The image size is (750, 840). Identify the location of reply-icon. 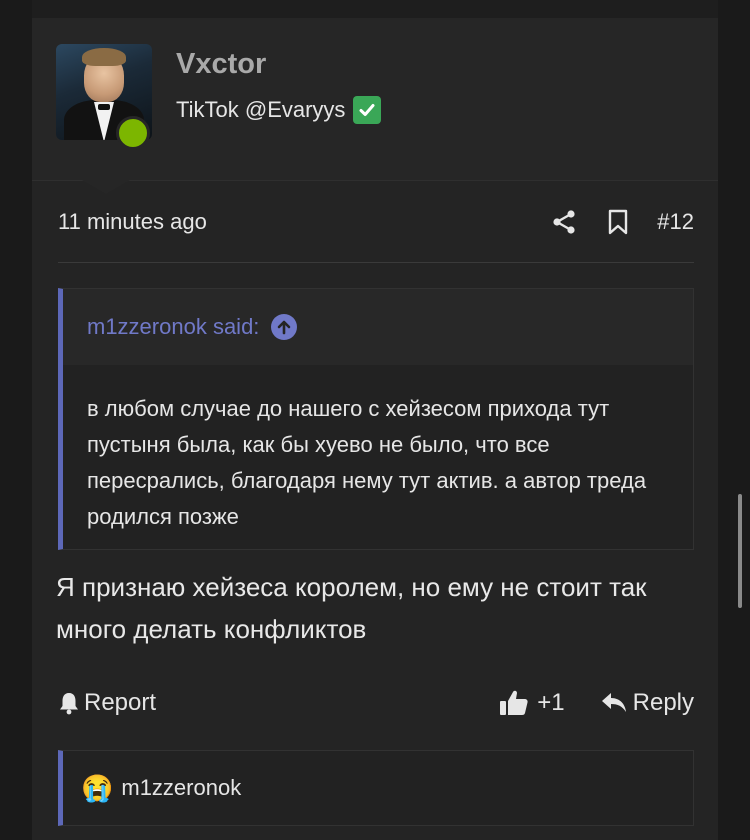
(613, 702).